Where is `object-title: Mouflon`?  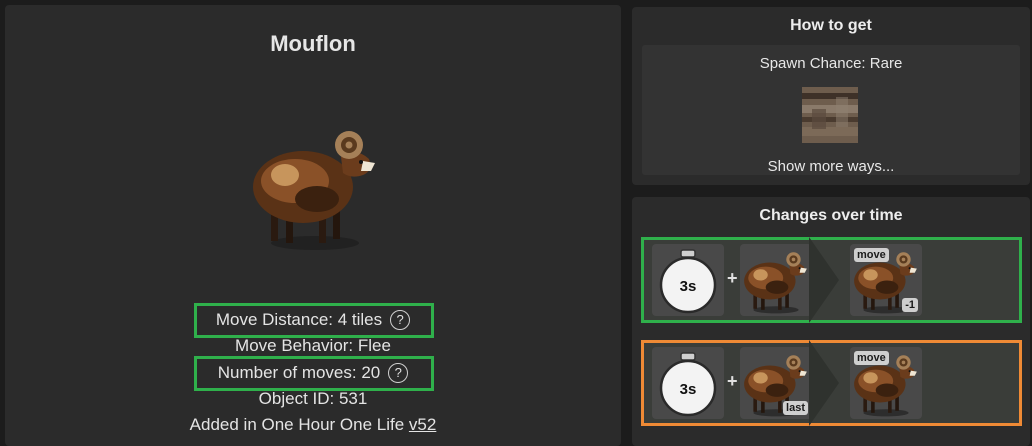
object-title: Mouflon is located at coordinates (313, 43).